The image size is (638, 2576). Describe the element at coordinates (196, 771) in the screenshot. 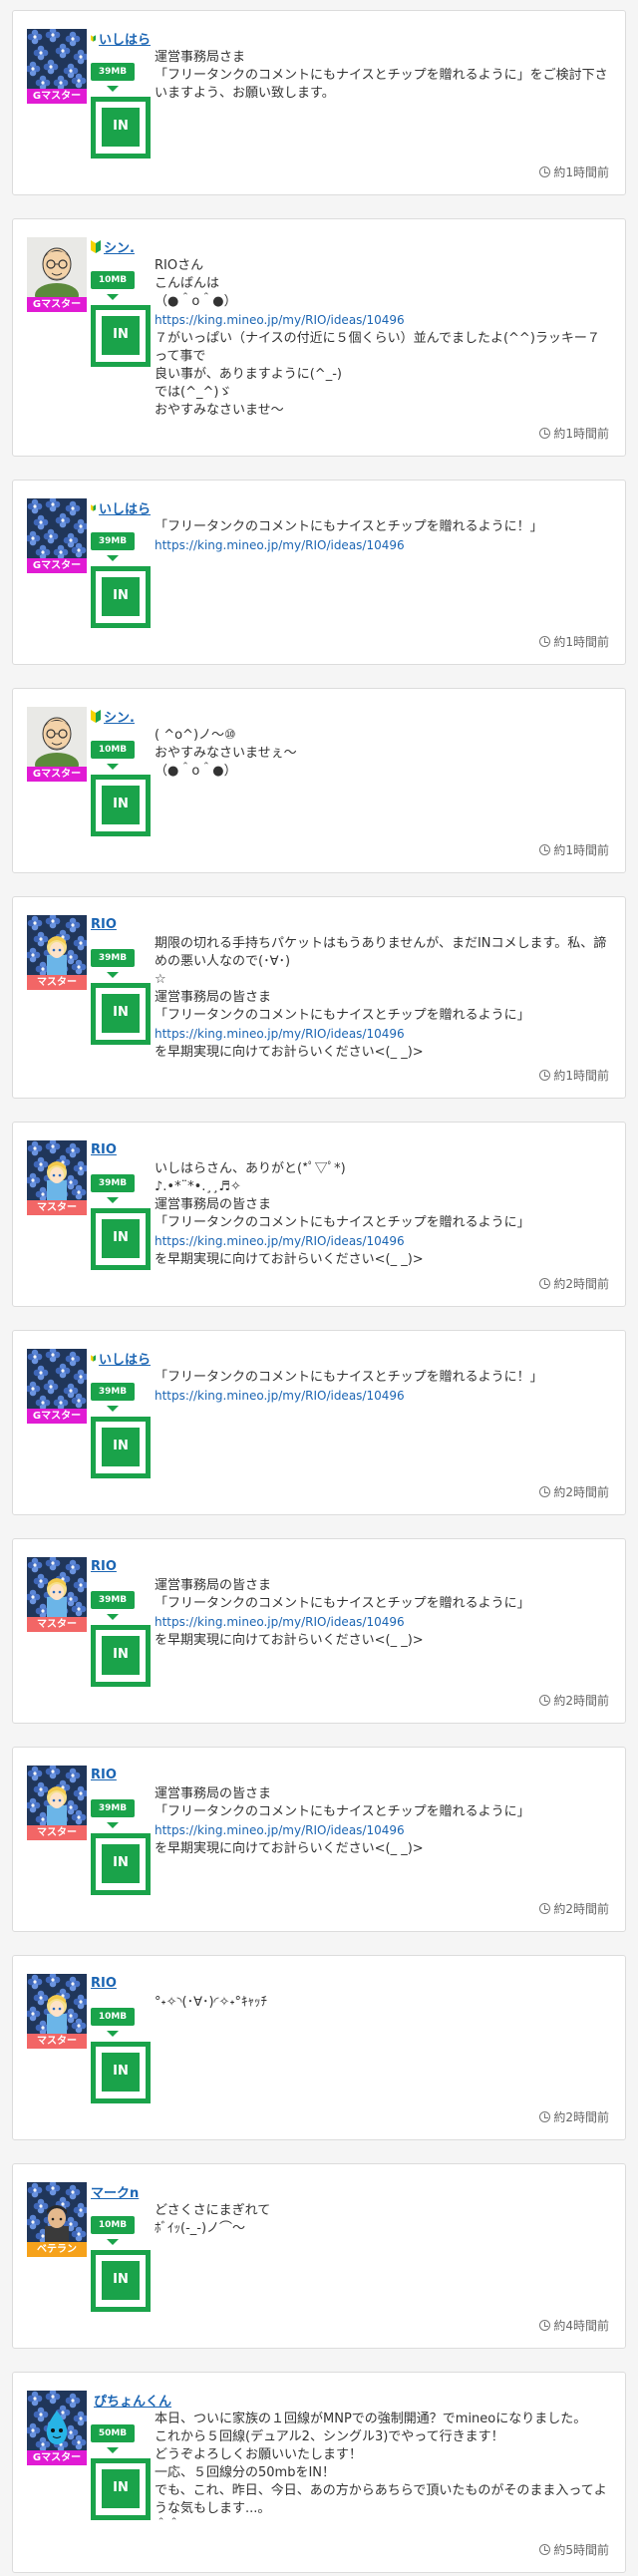

I see `comment-text-line: （●＾o＾●）` at that location.